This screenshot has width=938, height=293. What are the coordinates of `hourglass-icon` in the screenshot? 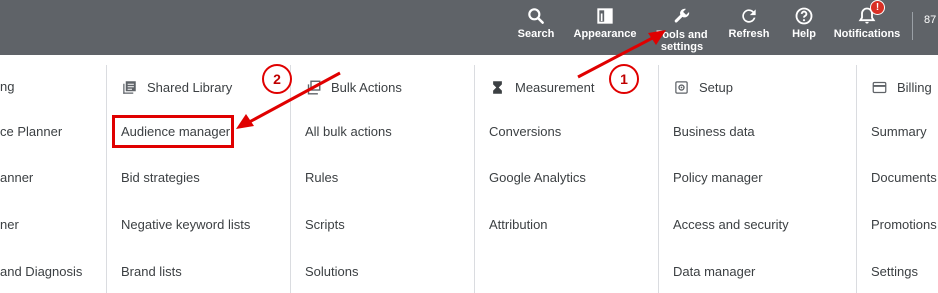 It's located at (497, 87).